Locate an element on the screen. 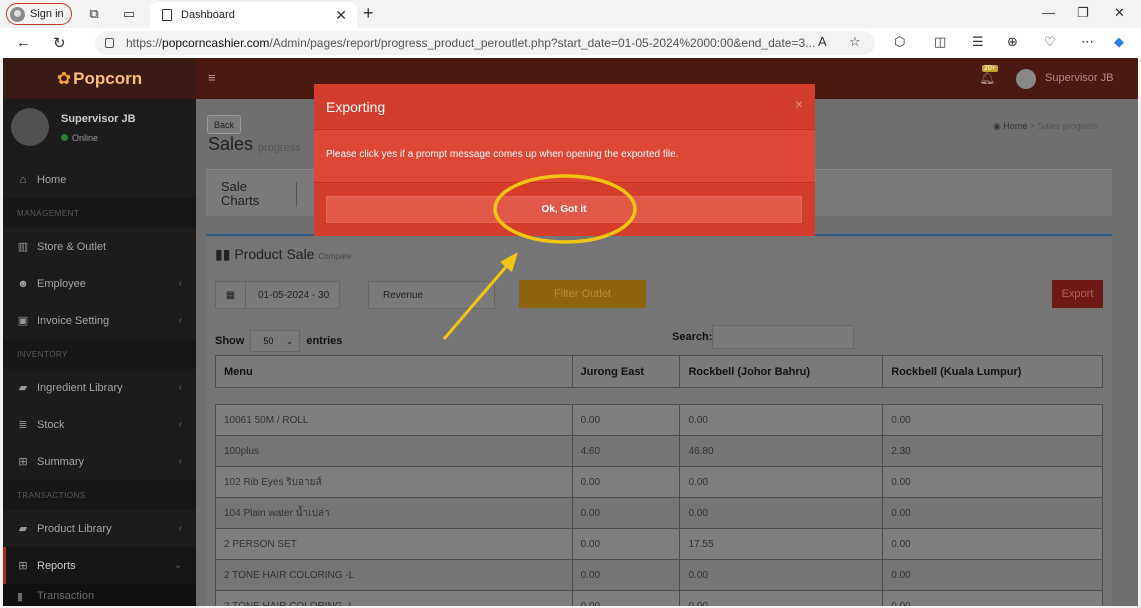  new-tab-icon: + is located at coordinates (368, 13).